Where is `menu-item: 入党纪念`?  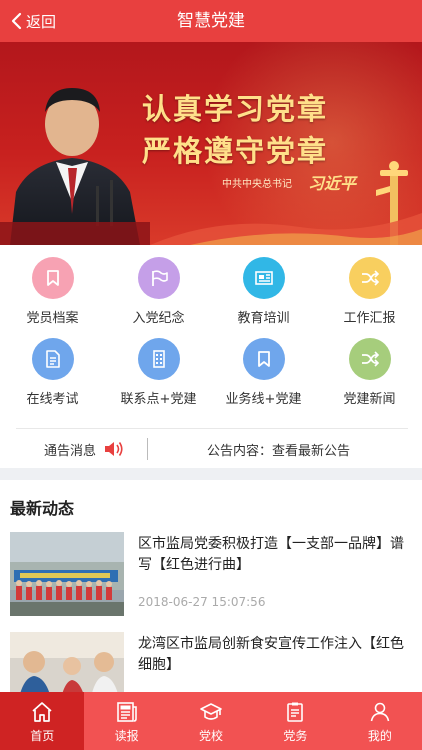 menu-item: 入党纪念 is located at coordinates (158, 286).